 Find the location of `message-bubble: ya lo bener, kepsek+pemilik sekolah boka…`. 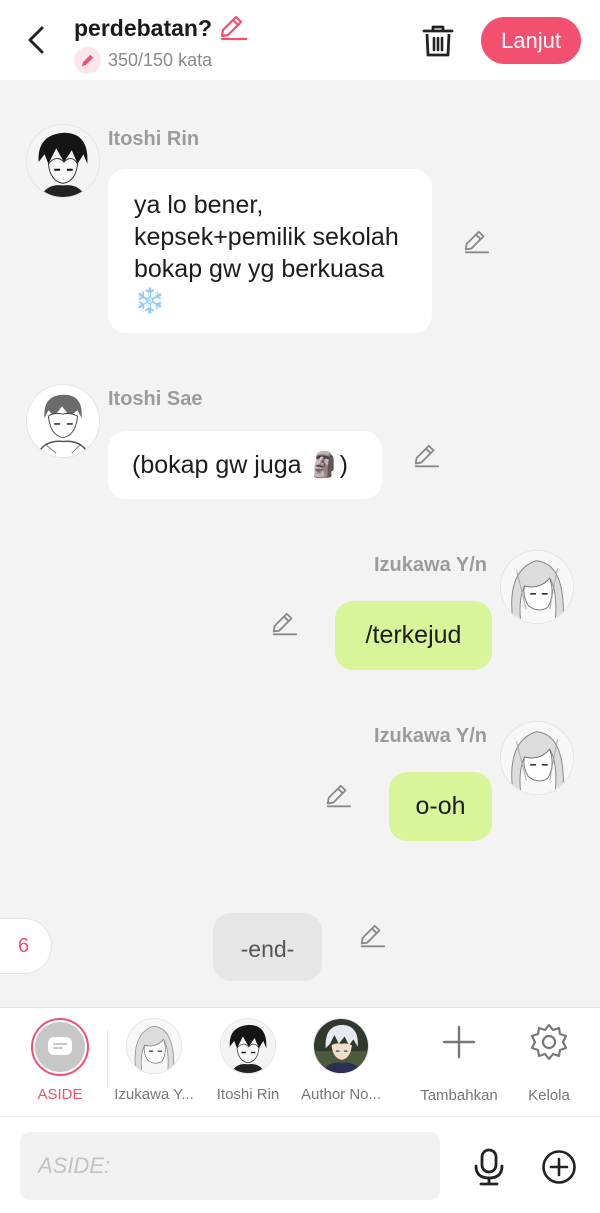

message-bubble: ya lo bener, kepsek+pemilik sekolah boka… is located at coordinates (270, 251).